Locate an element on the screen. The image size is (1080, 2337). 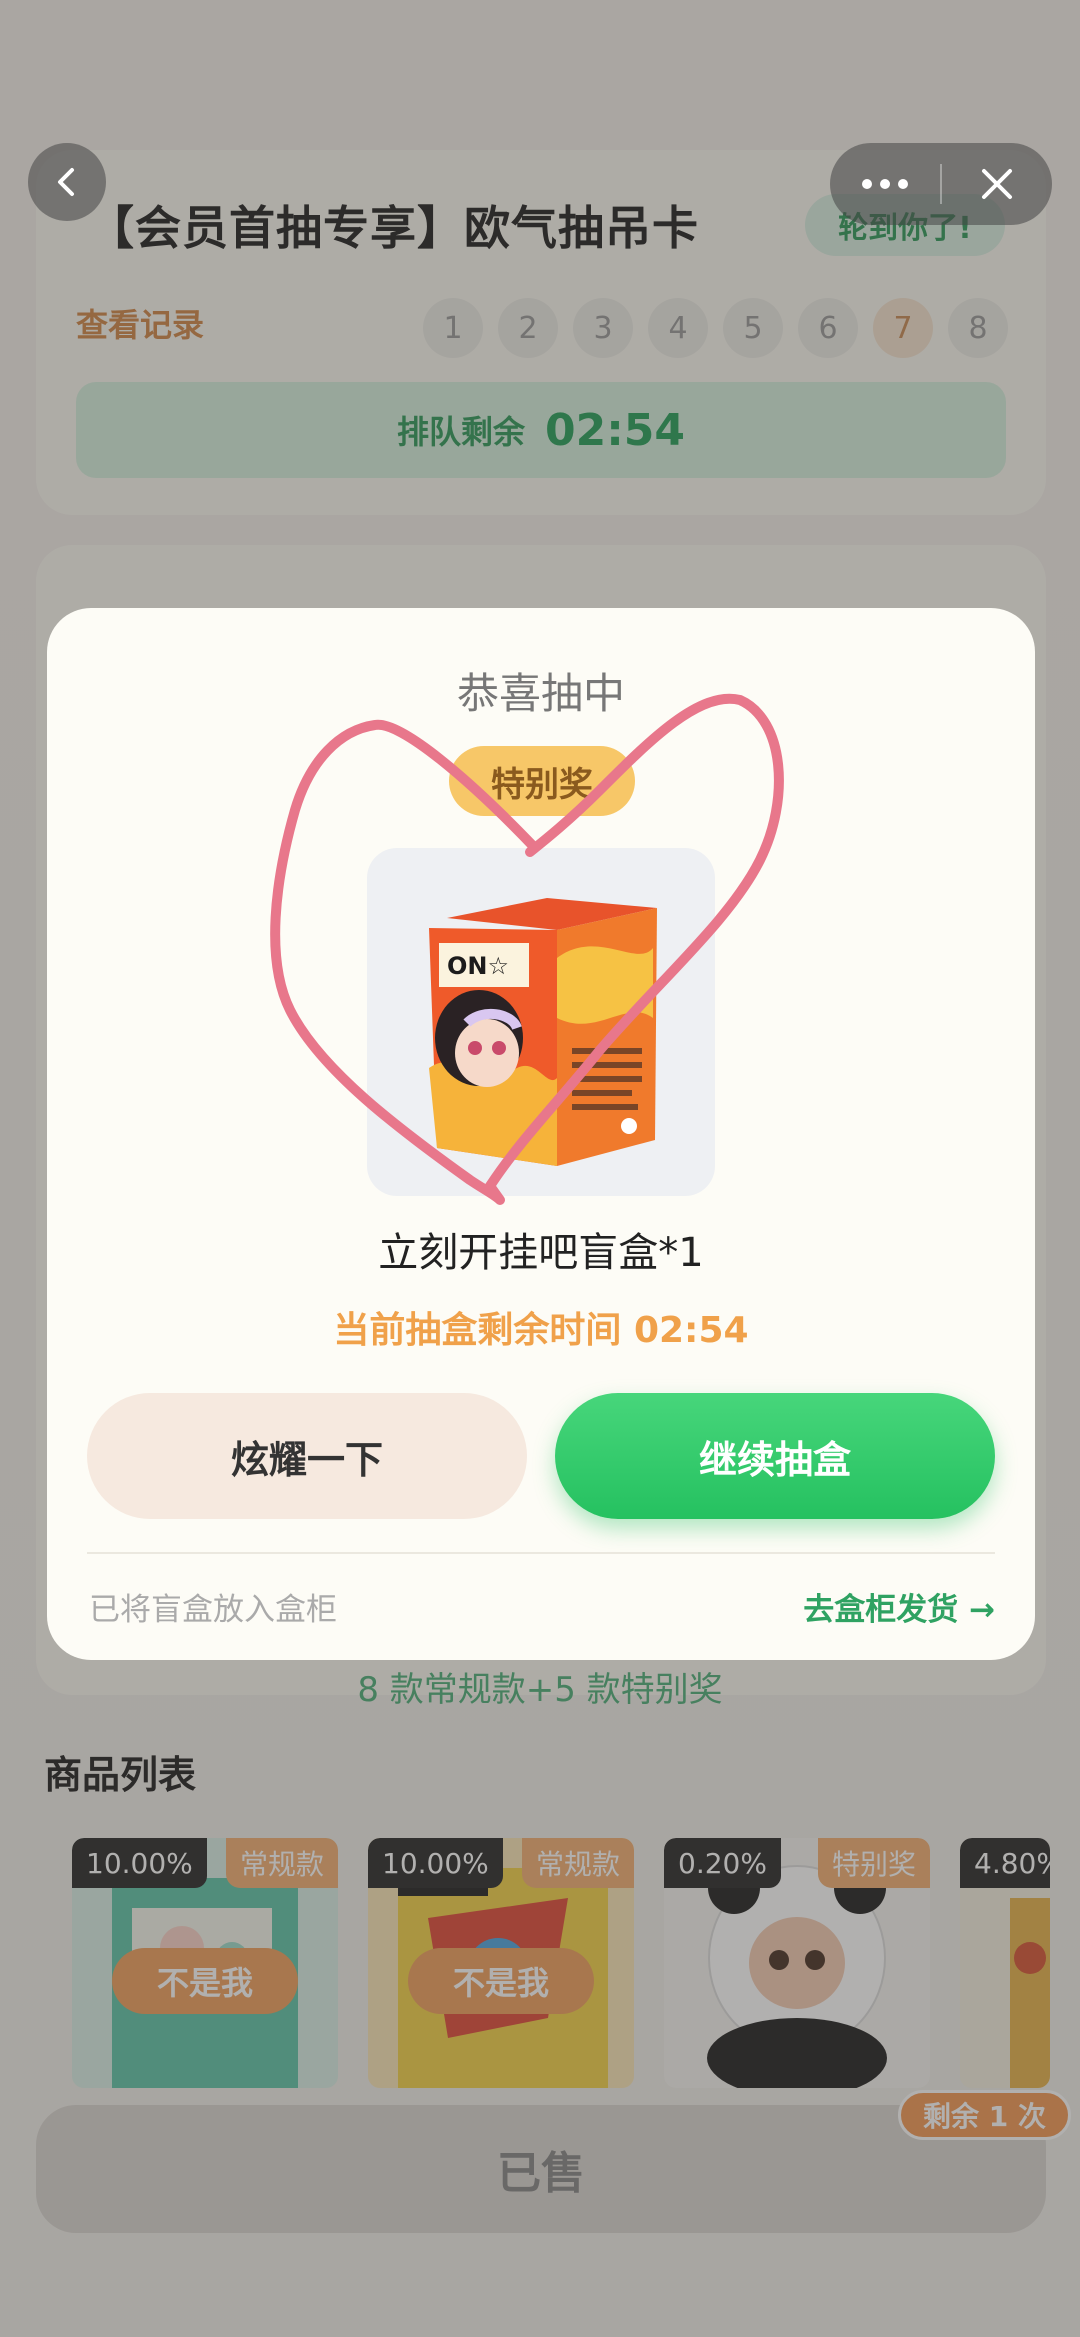
more-dots-icon is located at coordinates (885, 184).